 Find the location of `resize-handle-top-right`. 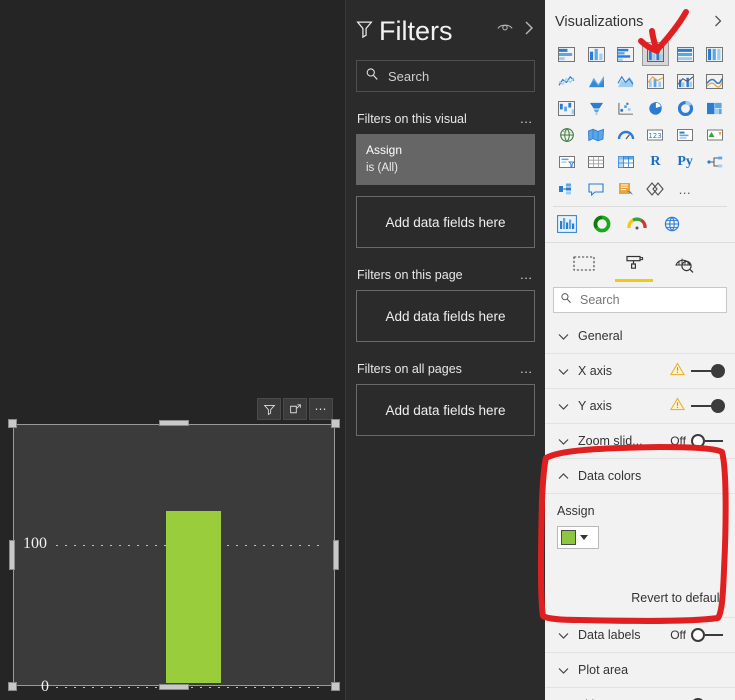

resize-handle-top-right is located at coordinates (335, 423).